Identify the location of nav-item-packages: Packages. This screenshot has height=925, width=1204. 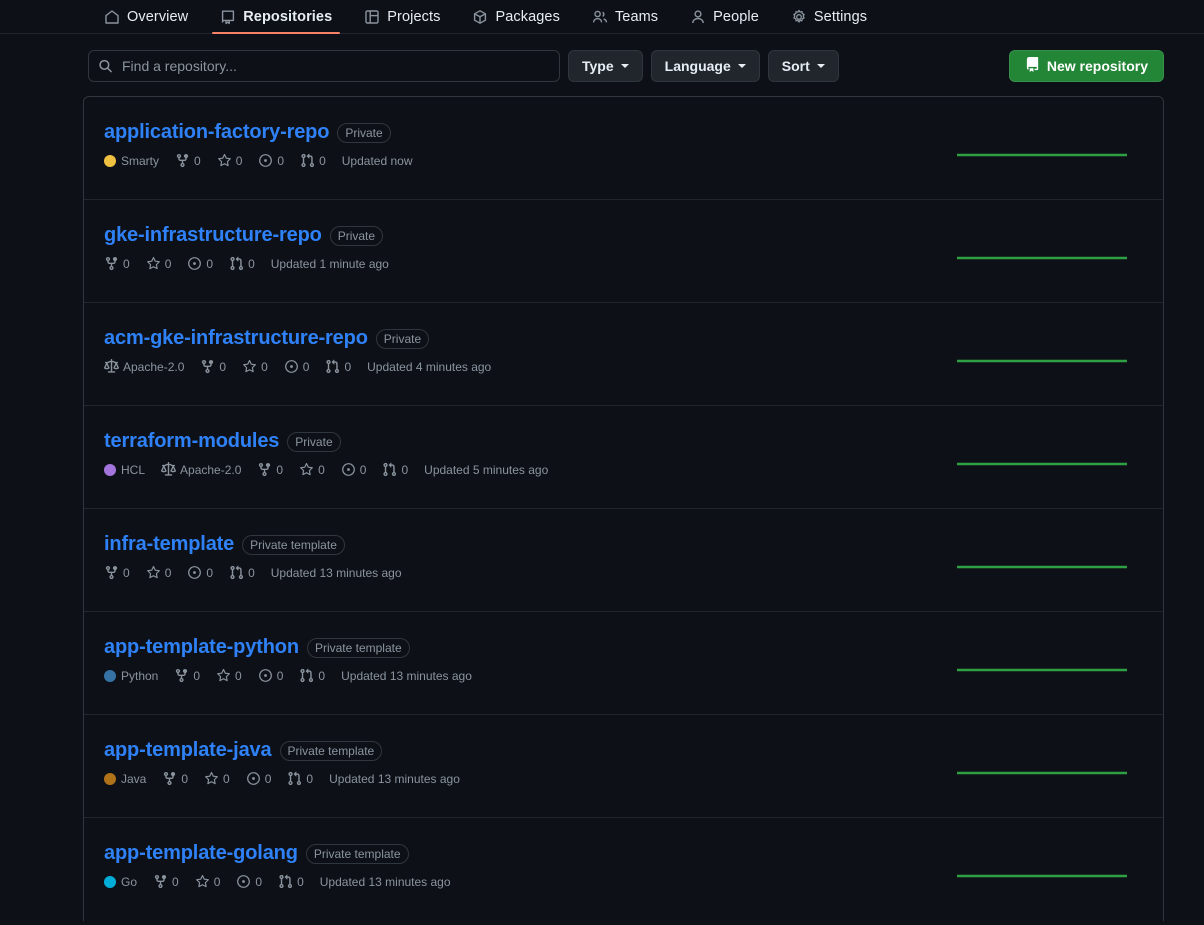
(515, 17).